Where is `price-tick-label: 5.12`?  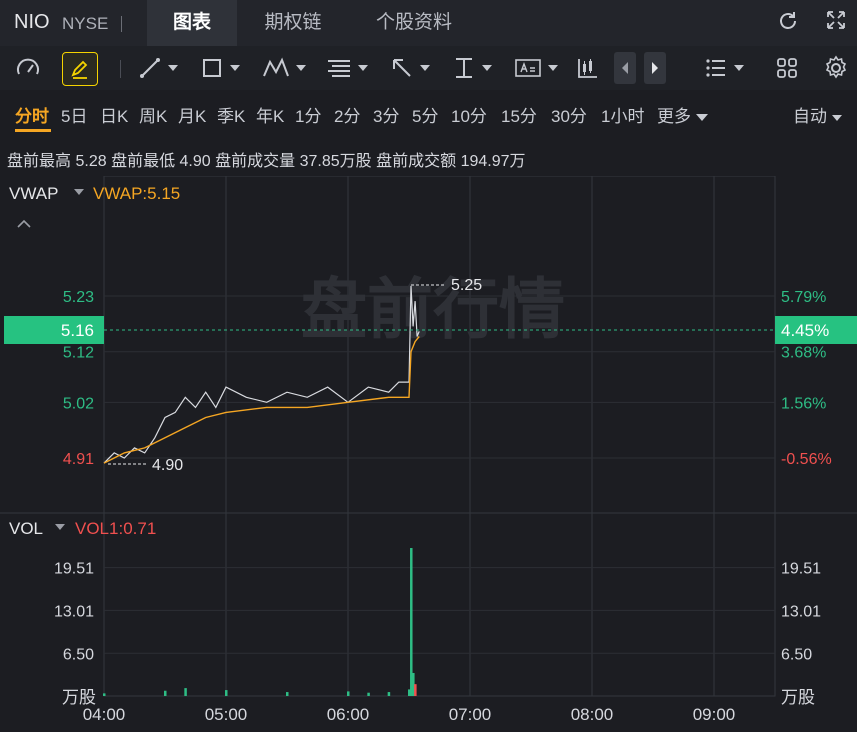 price-tick-label: 5.12 is located at coordinates (78, 353).